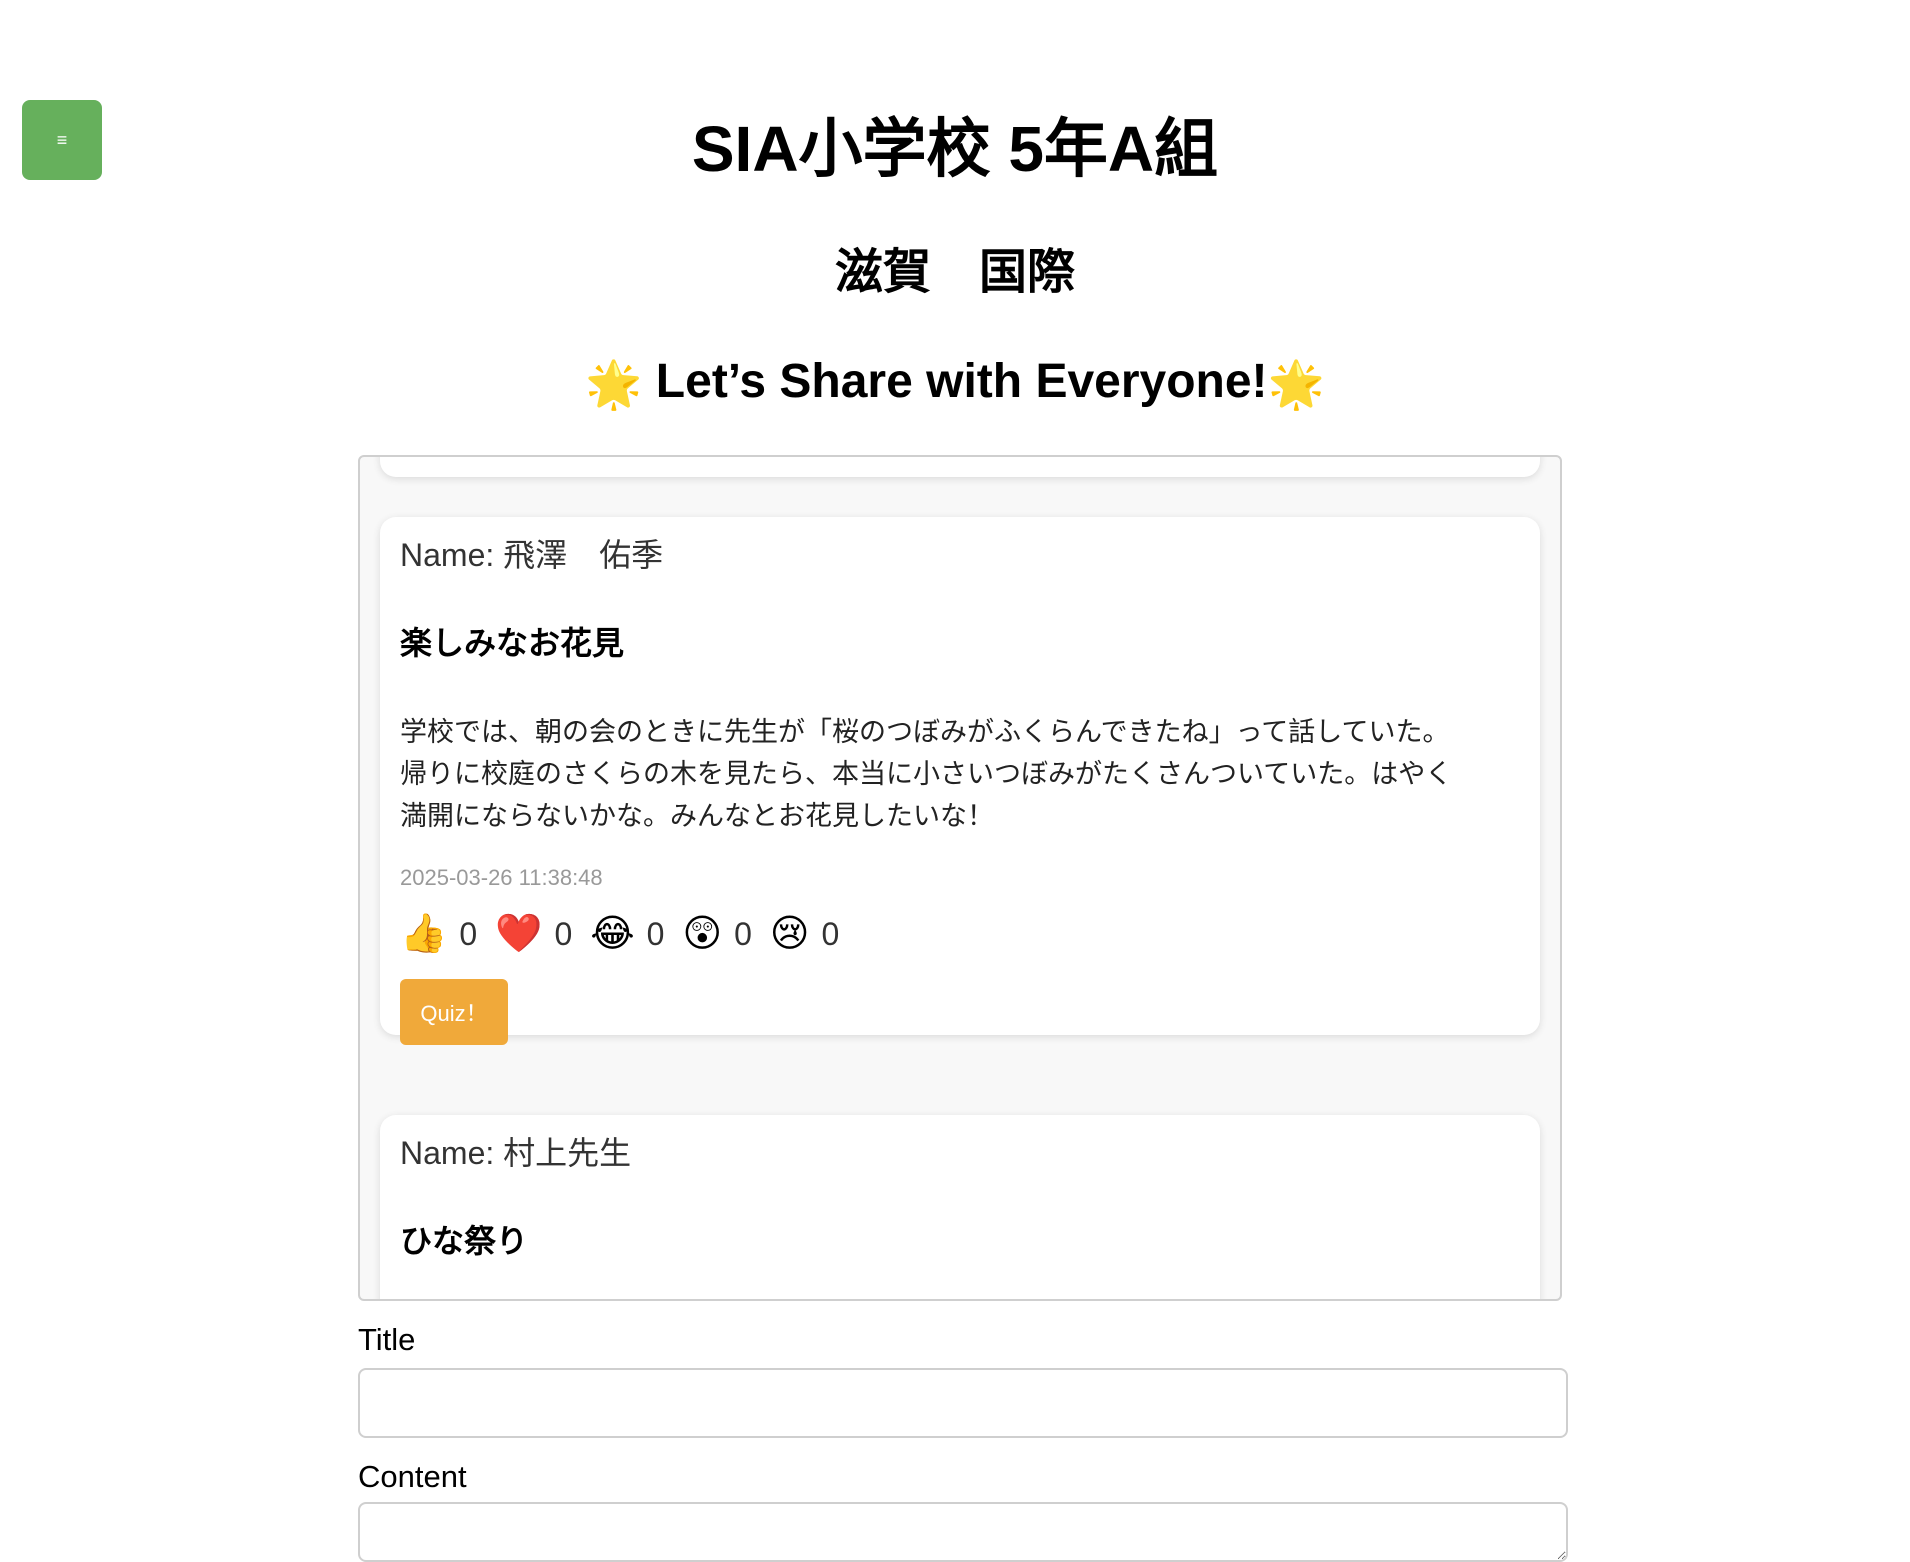 The height and width of the screenshot is (1562, 1910). I want to click on title-input, so click(963, 1403).